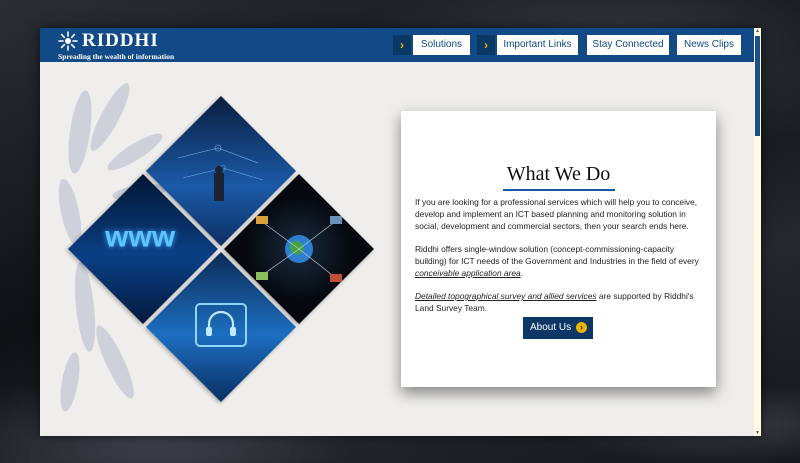 The image size is (800, 463). Describe the element at coordinates (559, 190) in the screenshot. I see `title-underline` at that location.